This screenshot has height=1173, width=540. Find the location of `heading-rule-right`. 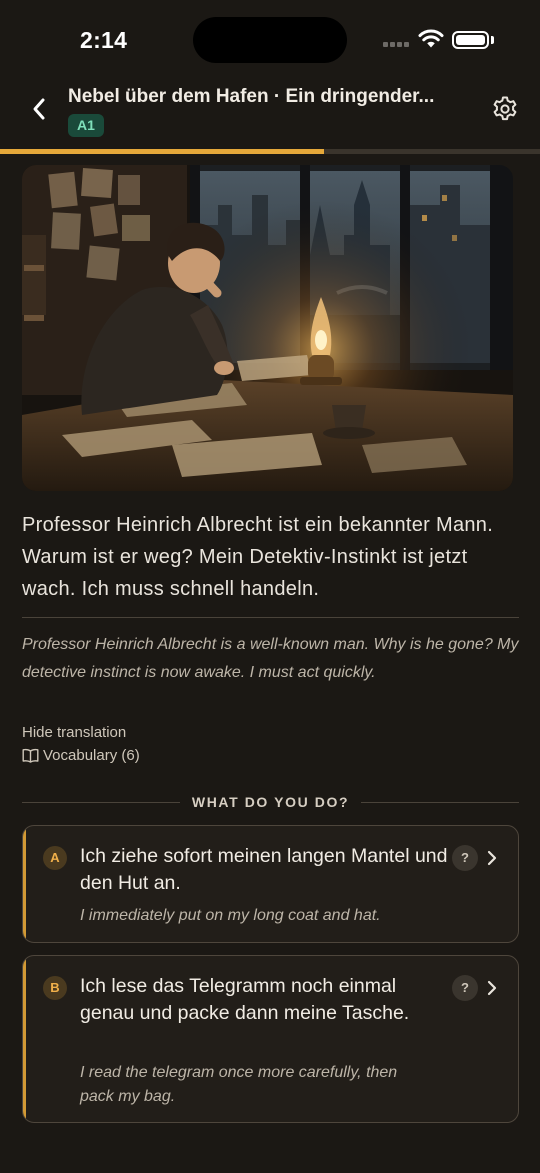

heading-rule-right is located at coordinates (440, 802).